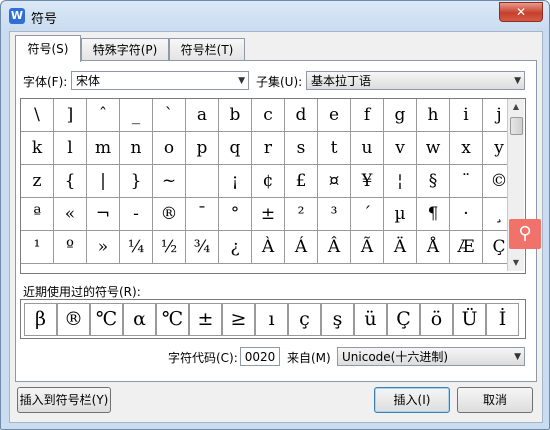 The image size is (550, 430). Describe the element at coordinates (301, 247) in the screenshot. I see `symbol-cell: Á` at that location.